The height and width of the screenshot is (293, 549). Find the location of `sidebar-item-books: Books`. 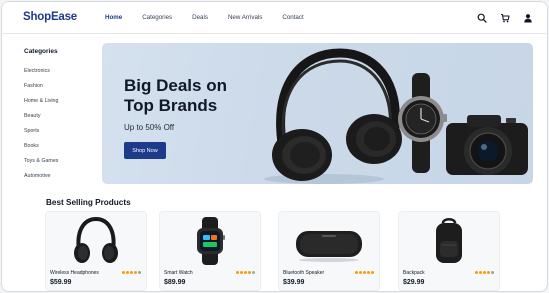

sidebar-item-books: Books is located at coordinates (31, 146).